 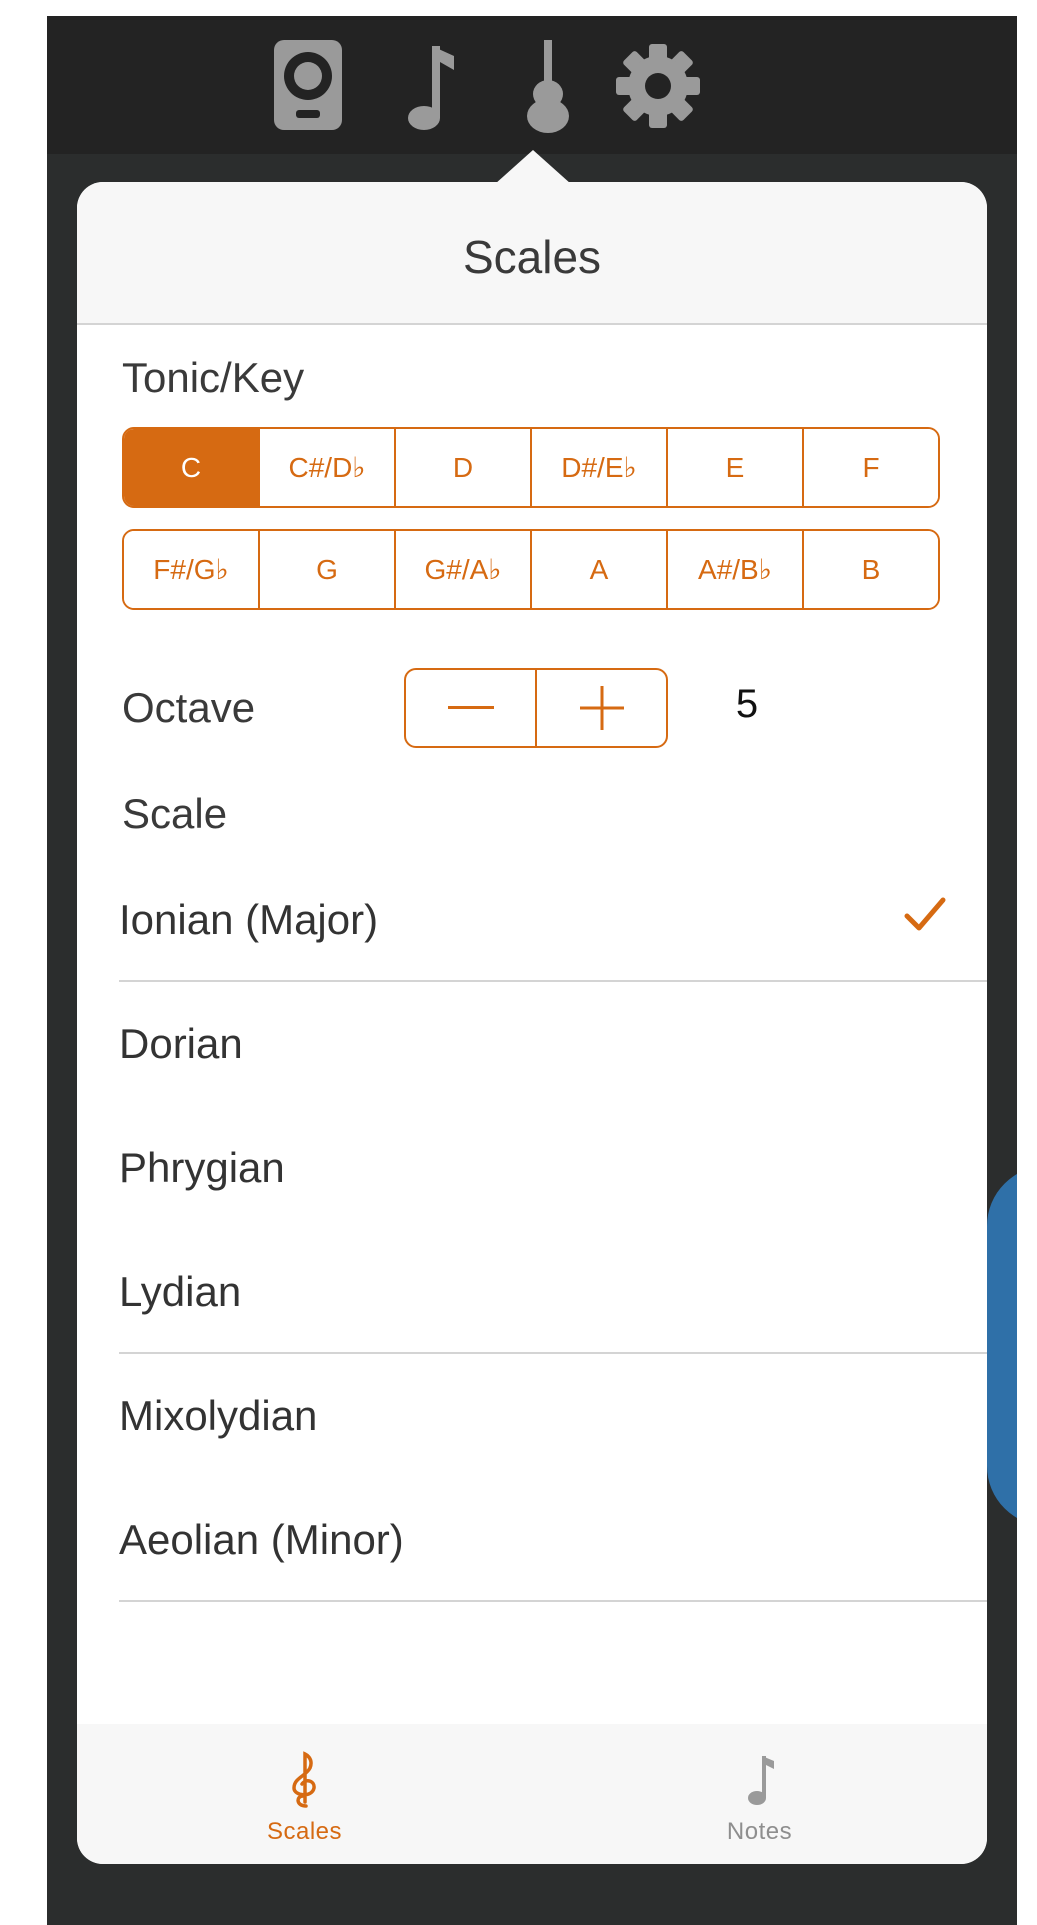 I want to click on key-button-d: D, so click(x=464, y=467).